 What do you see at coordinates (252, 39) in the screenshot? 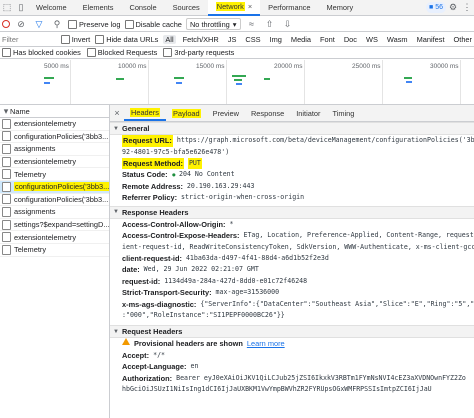
I see `filter-type-css: CSS` at bounding box center [252, 39].